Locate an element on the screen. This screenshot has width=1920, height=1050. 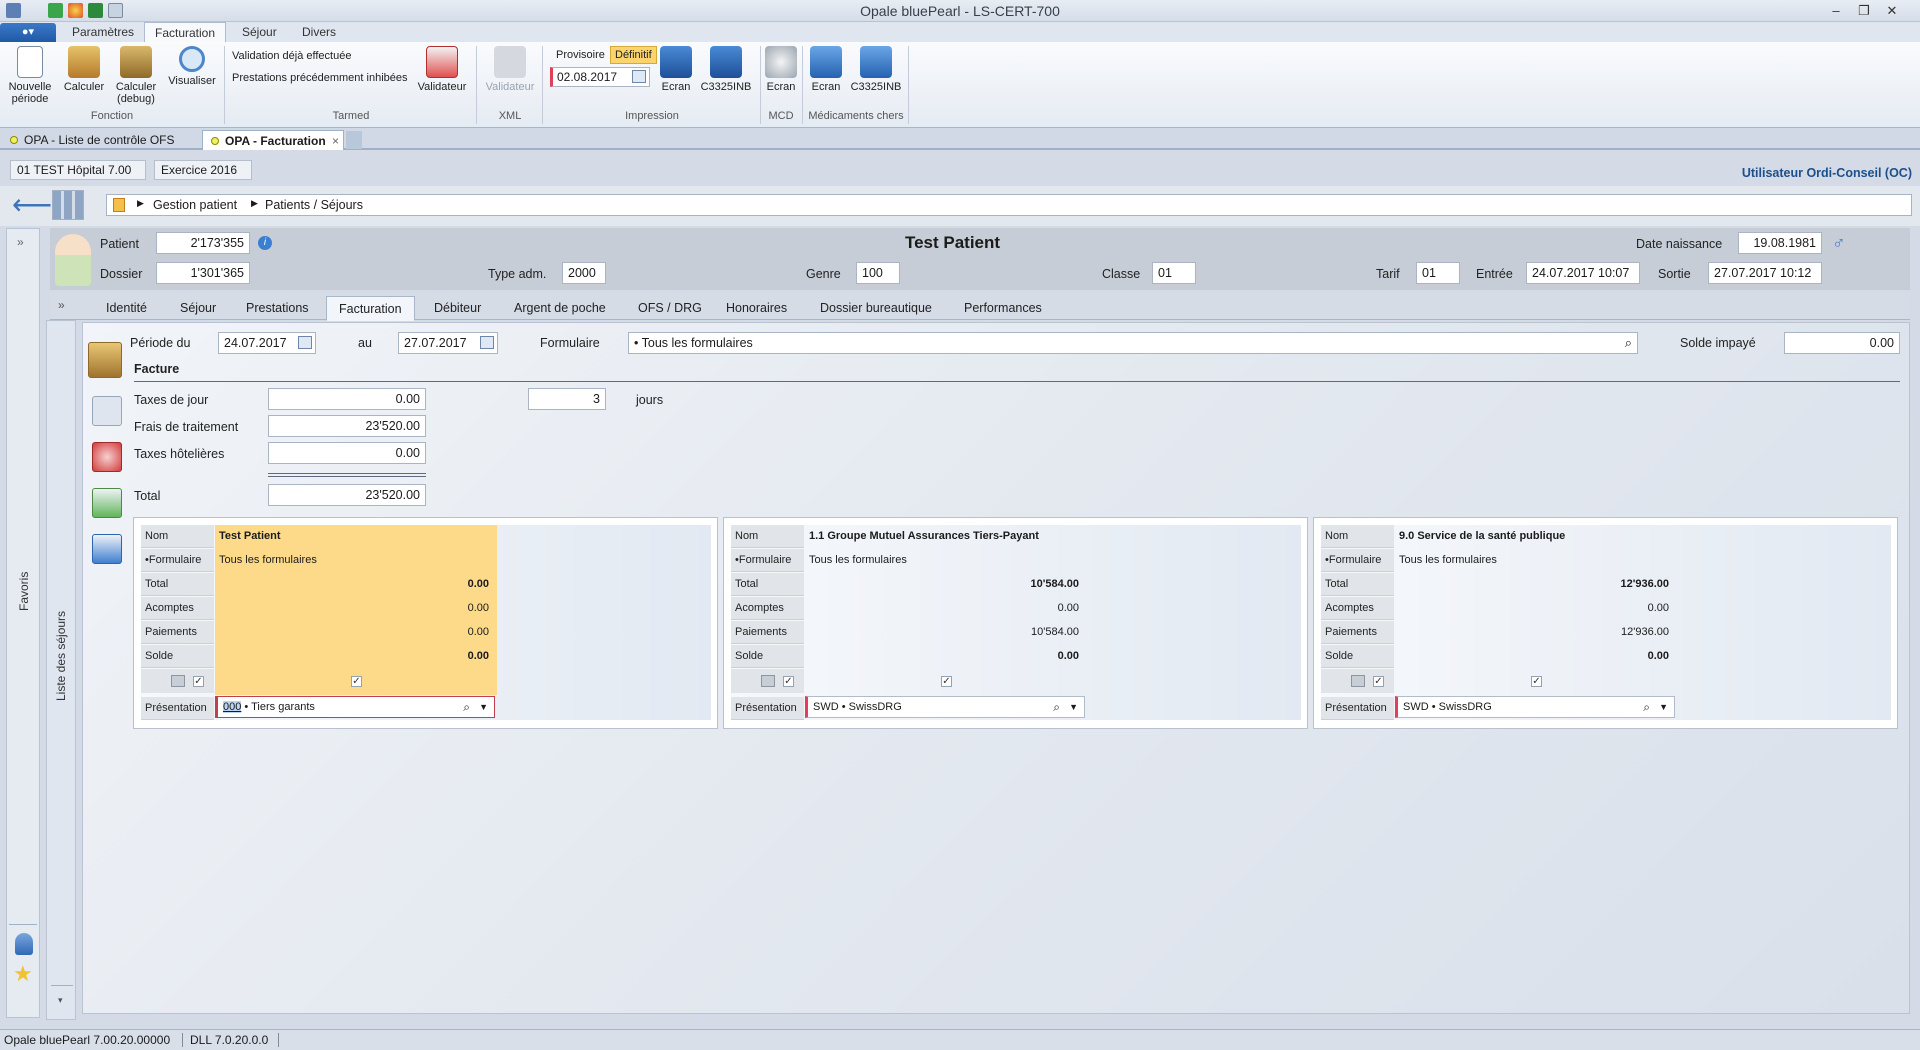
doc-tab-liste-ofs: OPA - Liste de contrôle OFS is located at coordinates (101, 140).